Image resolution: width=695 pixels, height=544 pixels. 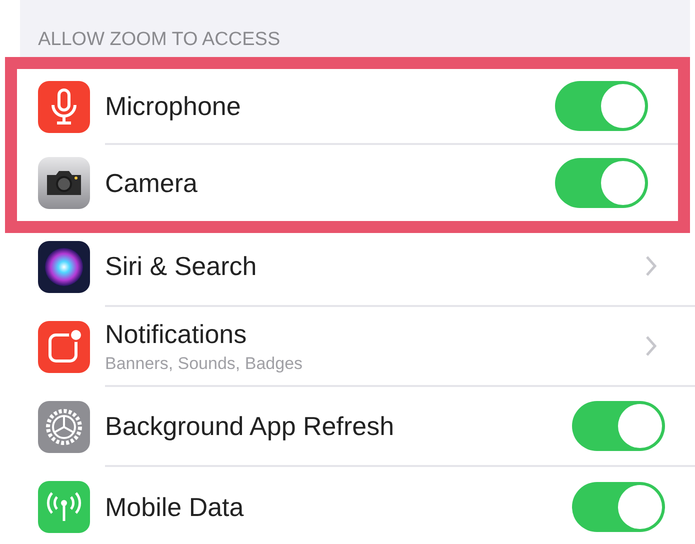 What do you see at coordinates (64, 507) in the screenshot?
I see `antenna-icon` at bounding box center [64, 507].